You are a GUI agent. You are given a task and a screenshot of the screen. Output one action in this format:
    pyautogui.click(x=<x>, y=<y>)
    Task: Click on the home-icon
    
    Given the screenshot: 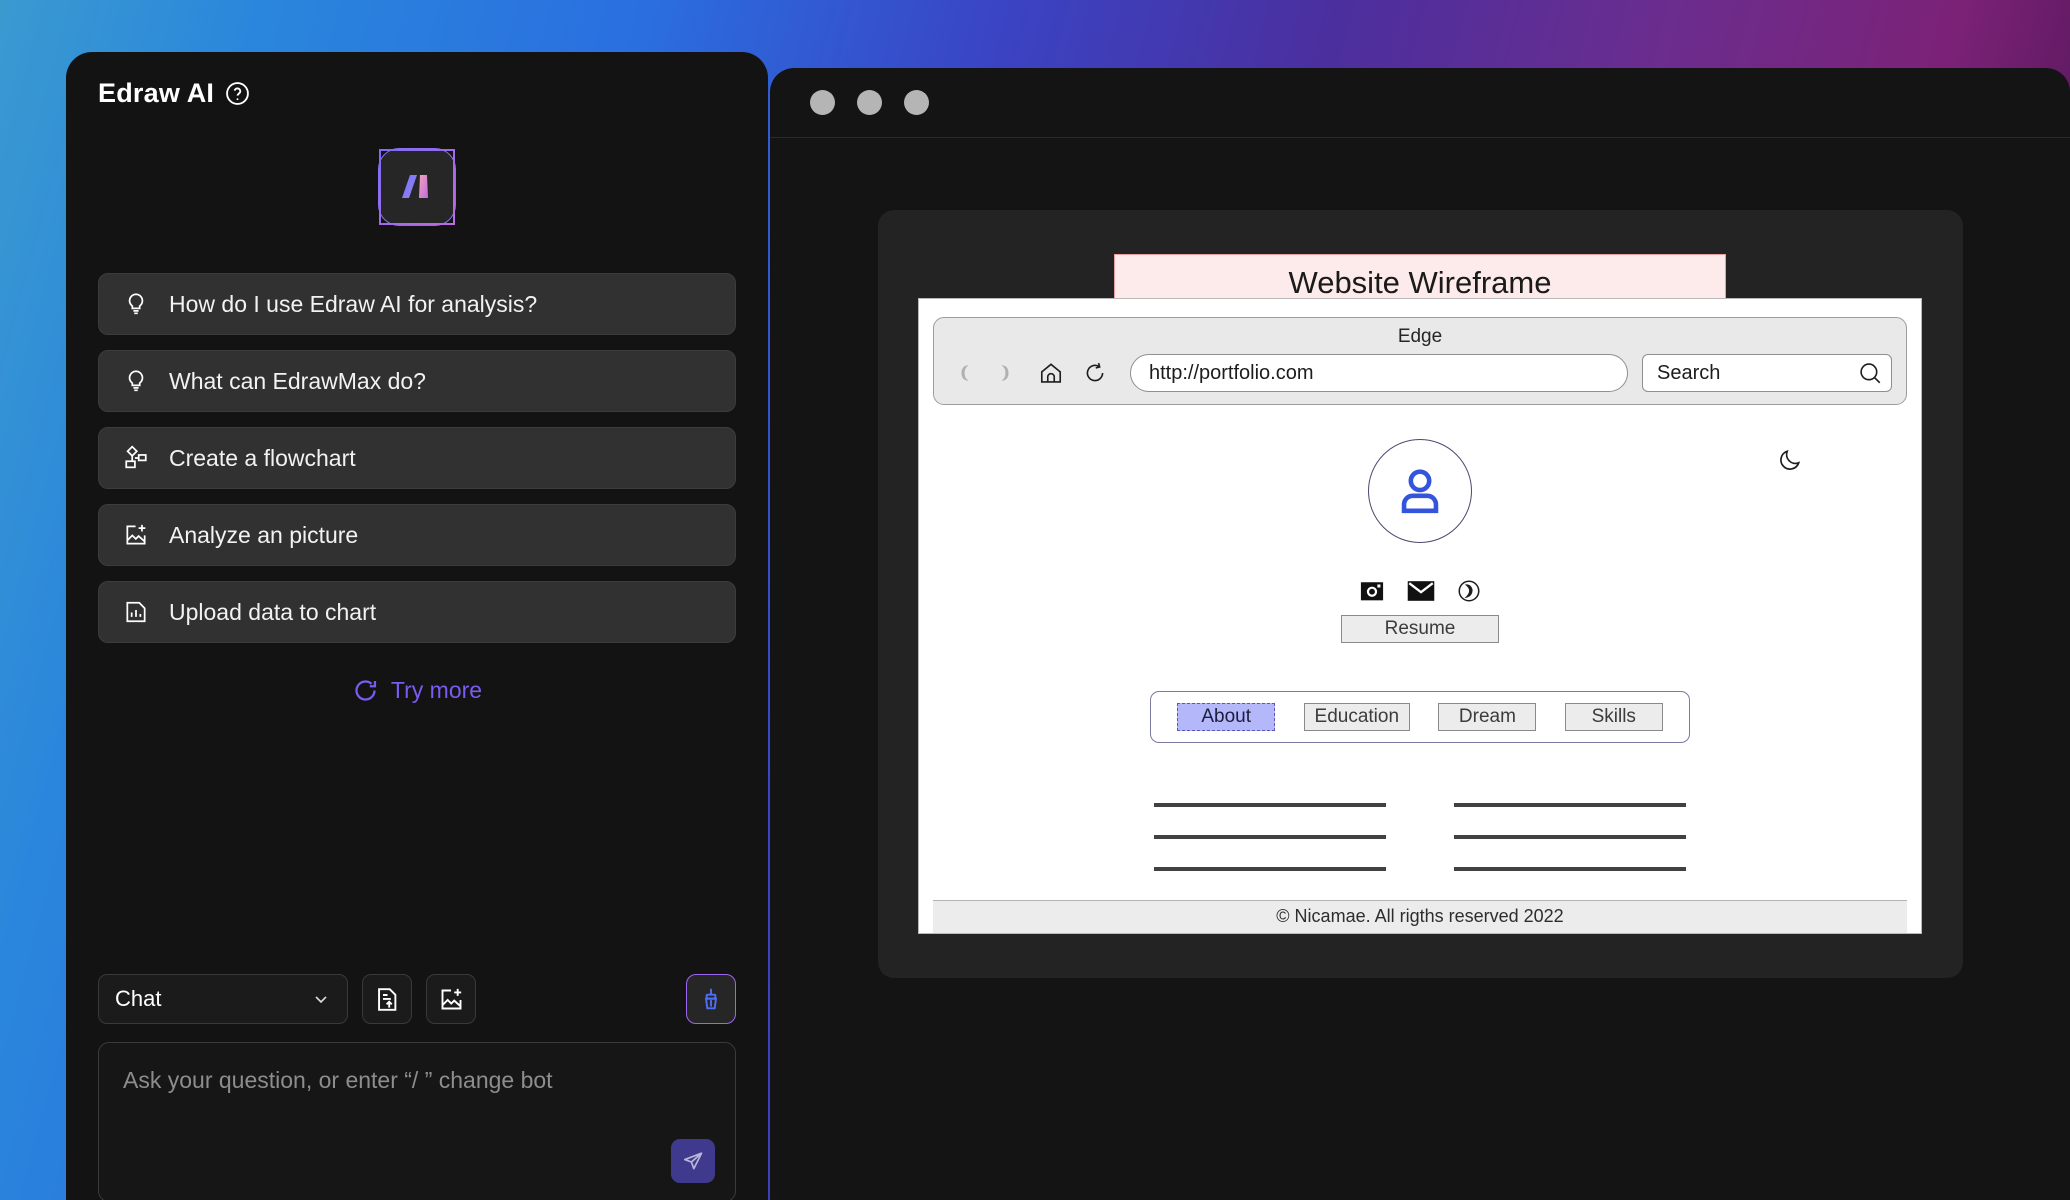 What is the action you would take?
    pyautogui.click(x=1051, y=373)
    